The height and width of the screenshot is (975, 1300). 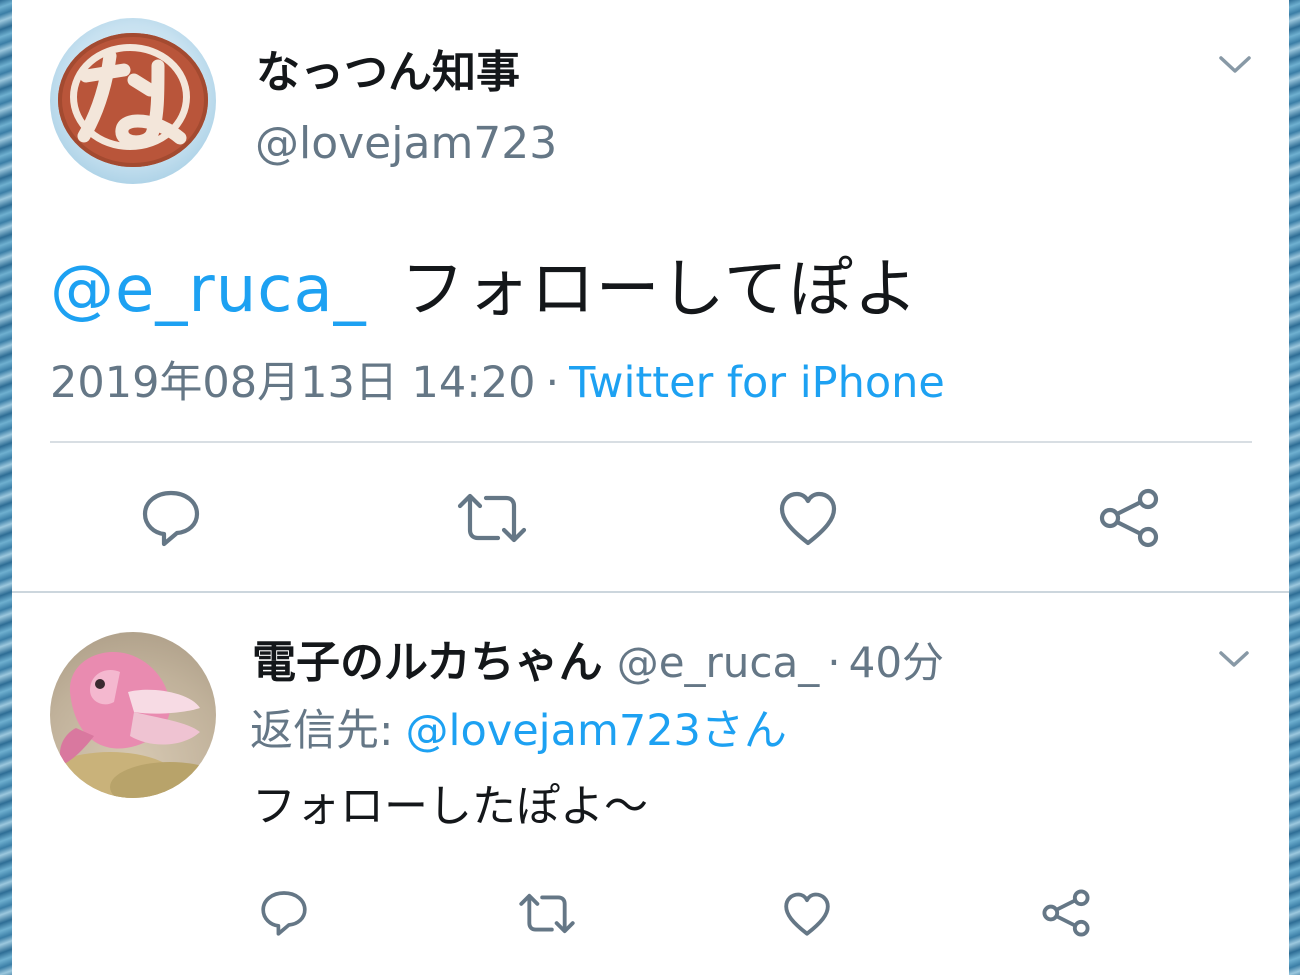 I want to click on main-tweet-timestamp: 2019年08月13日 14:20, so click(x=292, y=383).